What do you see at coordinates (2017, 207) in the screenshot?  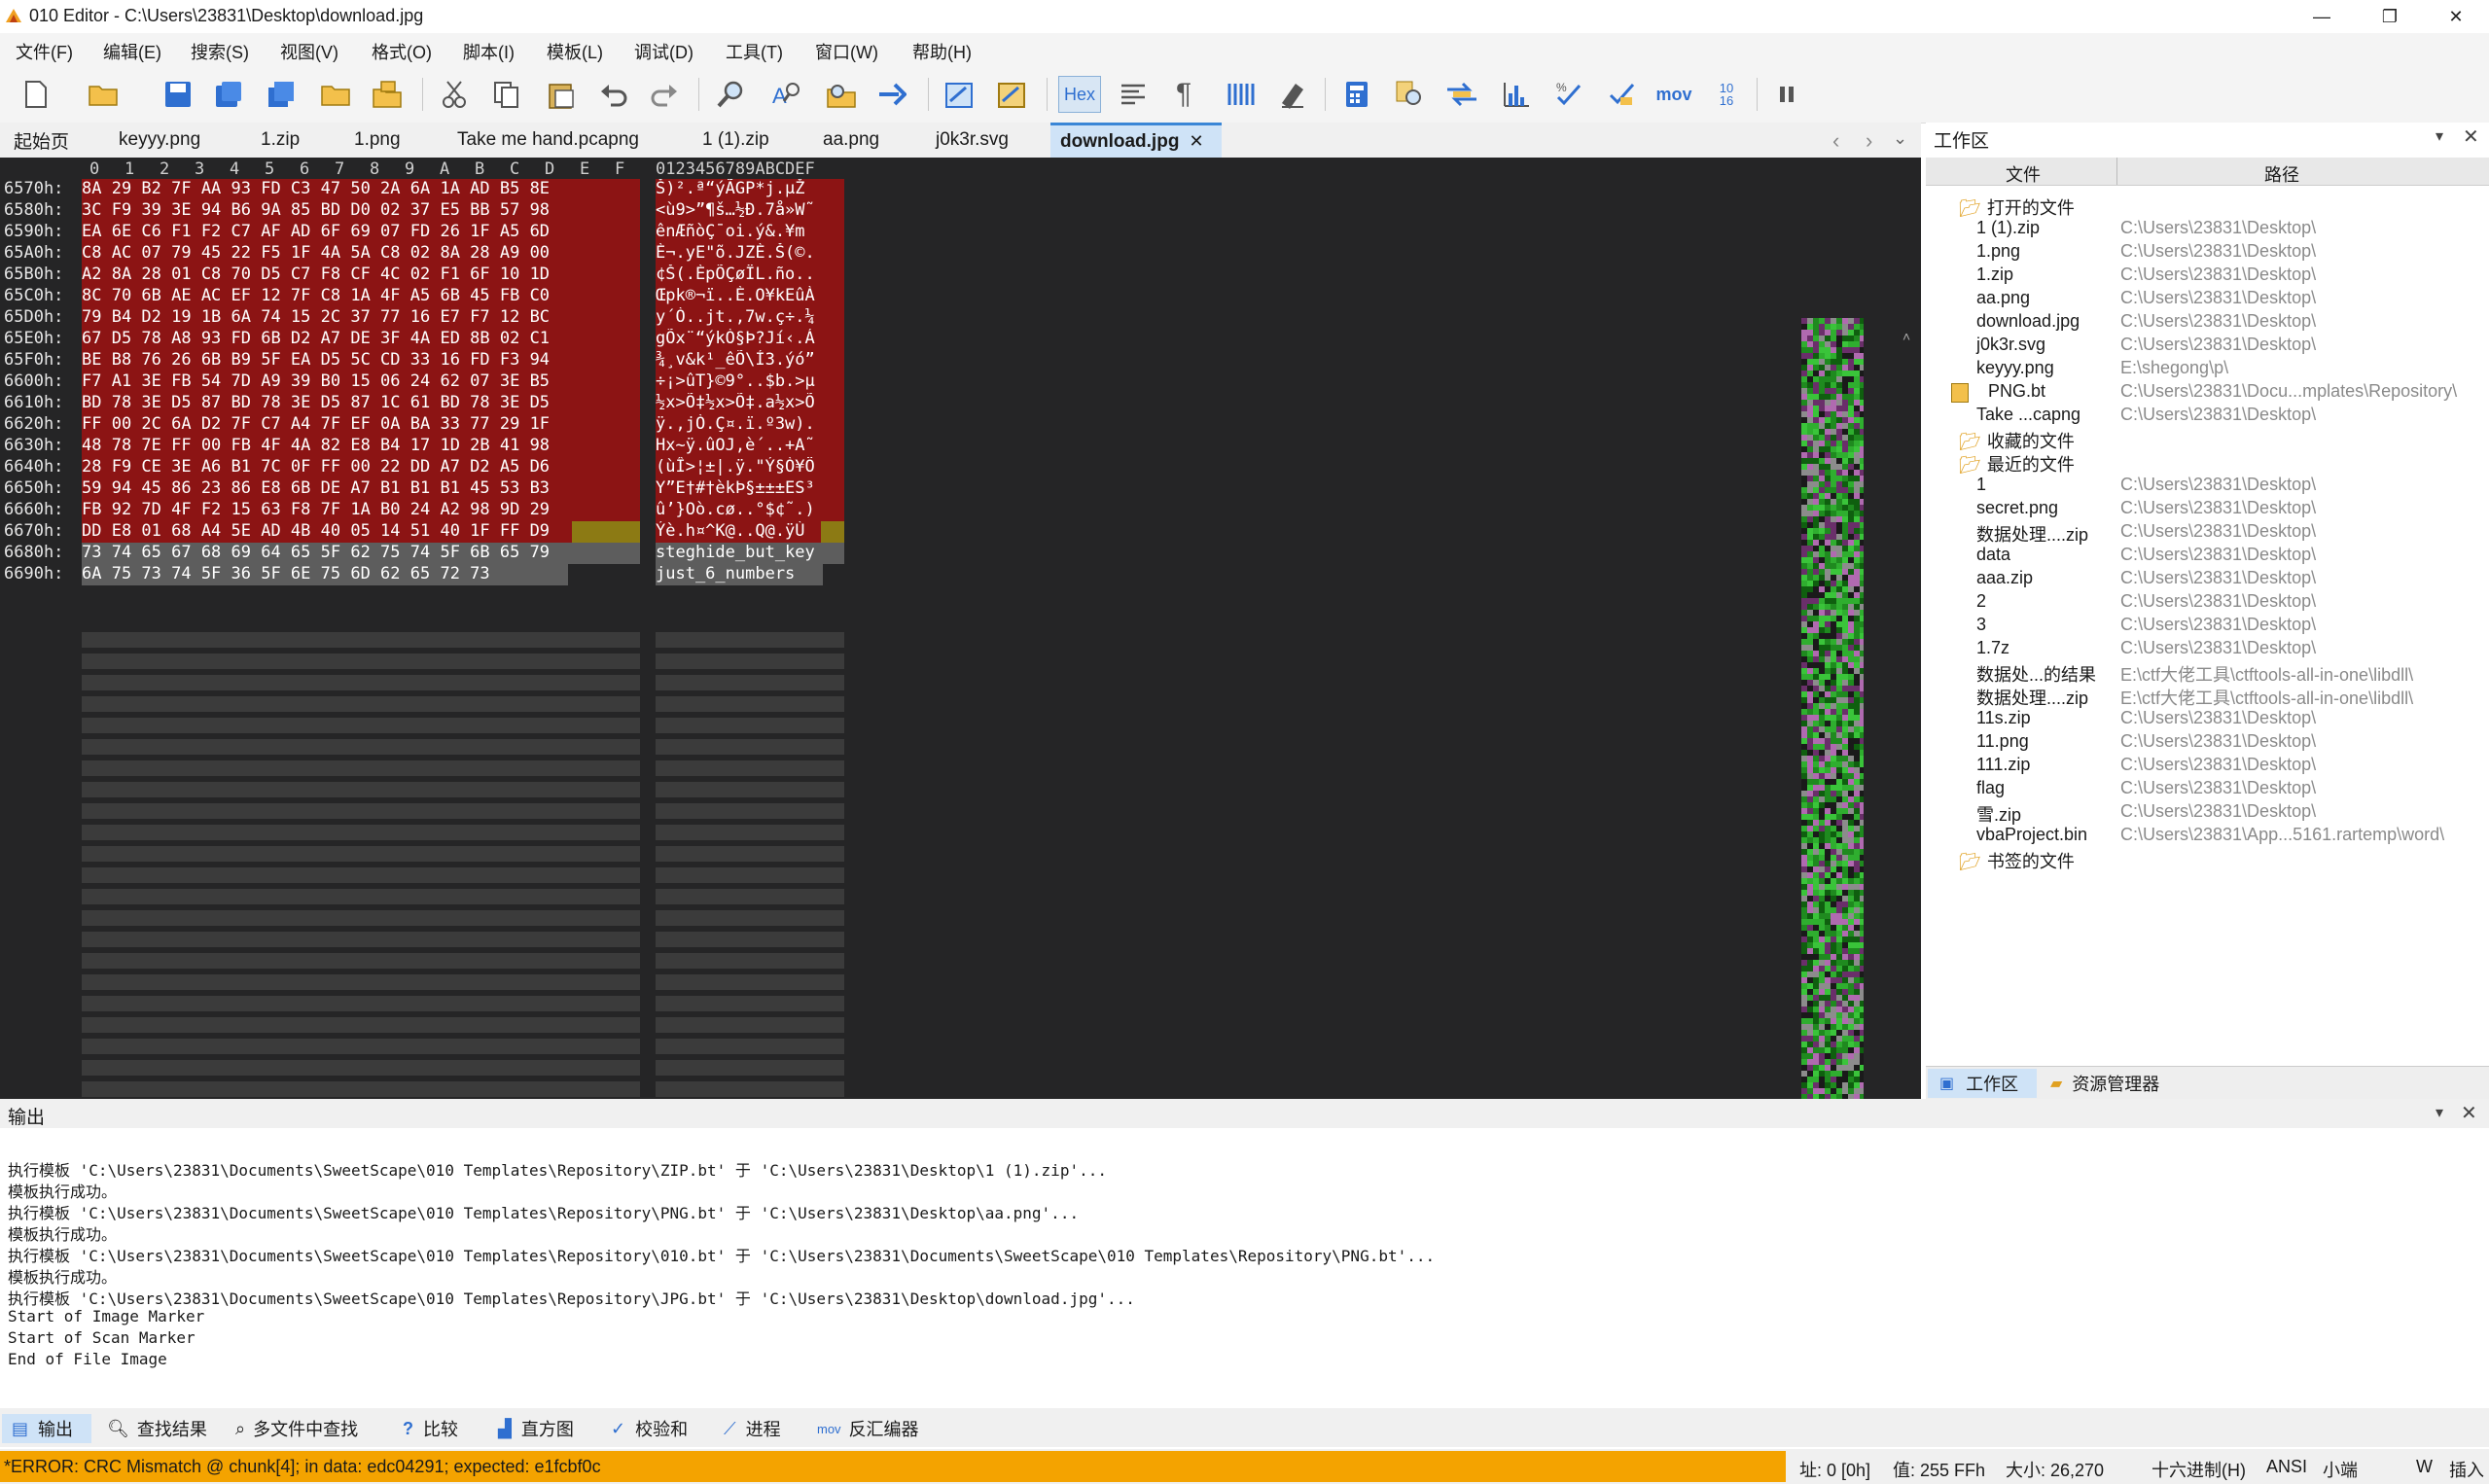 I see `folder-open-files: 📂︎ 打开的文件` at bounding box center [2017, 207].